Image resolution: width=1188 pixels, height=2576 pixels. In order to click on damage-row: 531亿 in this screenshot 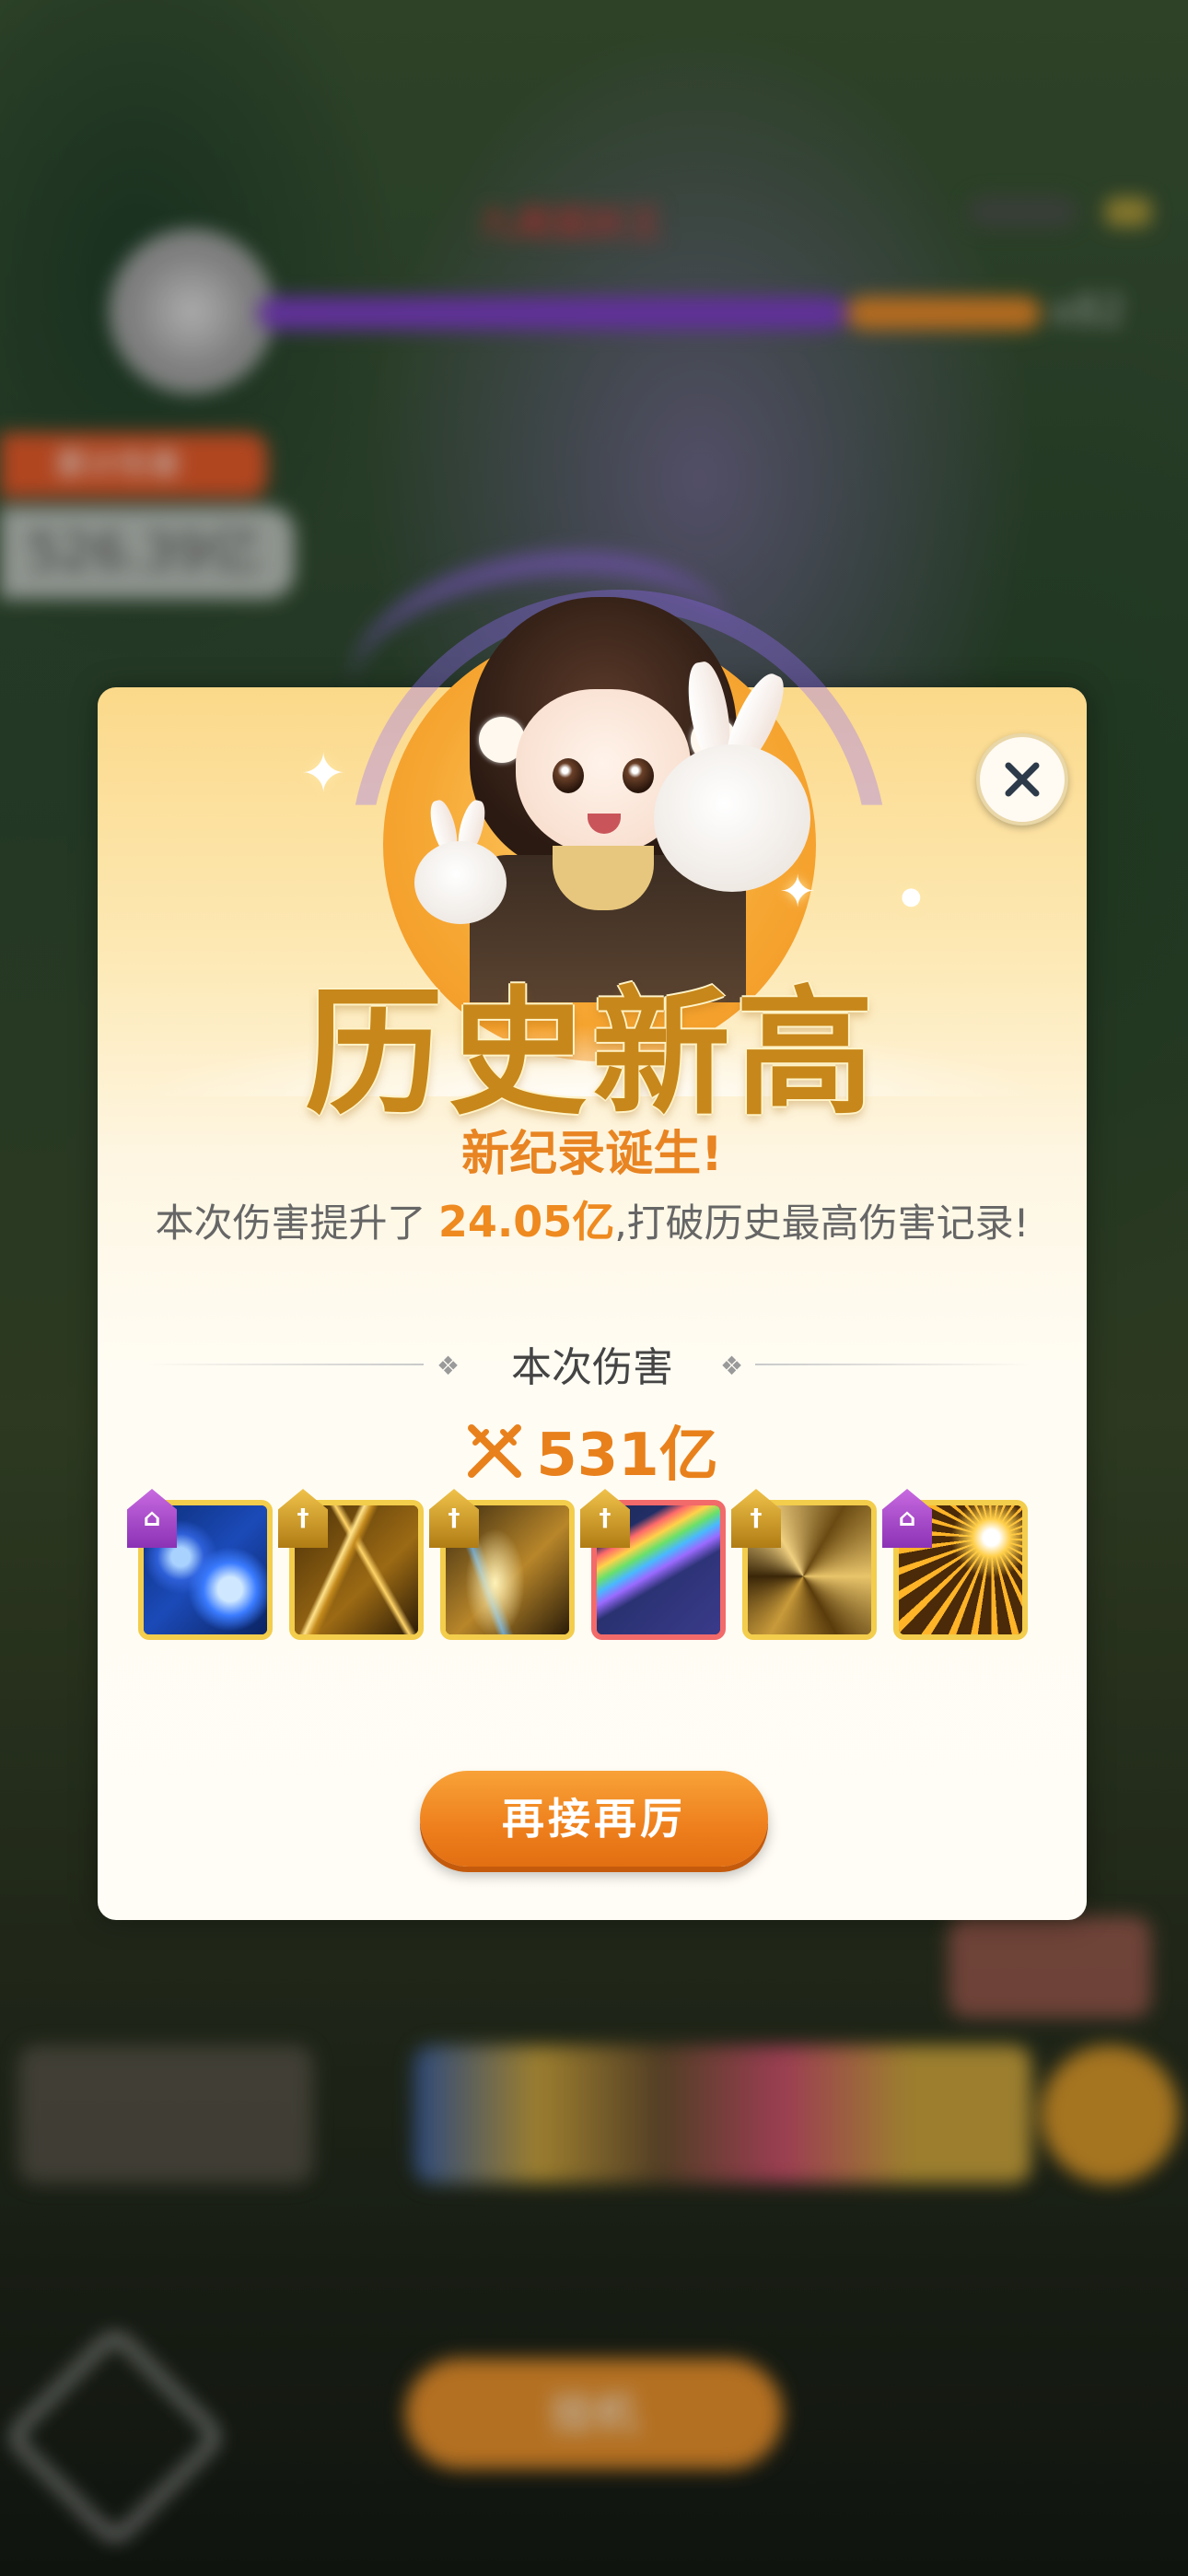, I will do `click(592, 1451)`.